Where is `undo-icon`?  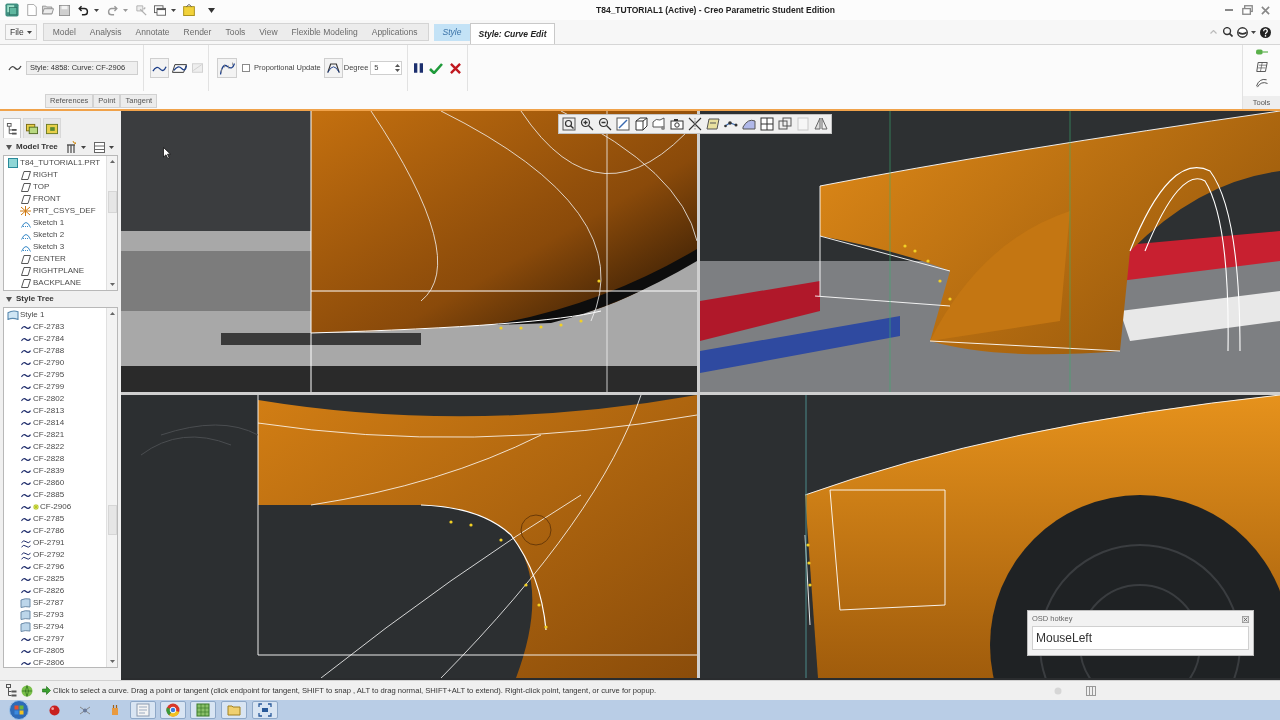
undo-icon is located at coordinates (83, 10).